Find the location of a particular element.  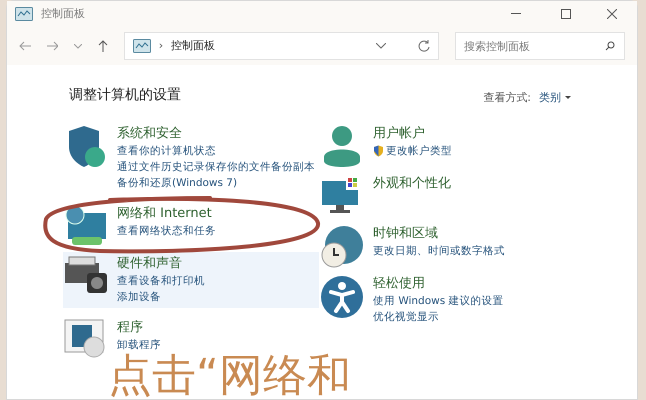

network-monitor-icon is located at coordinates (86, 226).